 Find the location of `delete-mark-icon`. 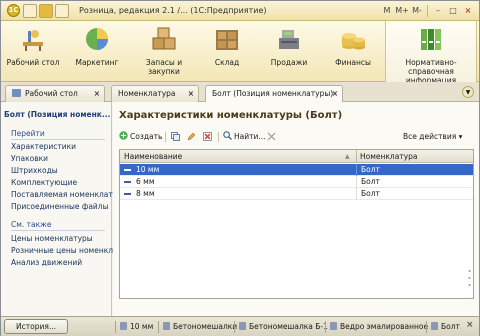

delete-mark-icon is located at coordinates (207, 136).